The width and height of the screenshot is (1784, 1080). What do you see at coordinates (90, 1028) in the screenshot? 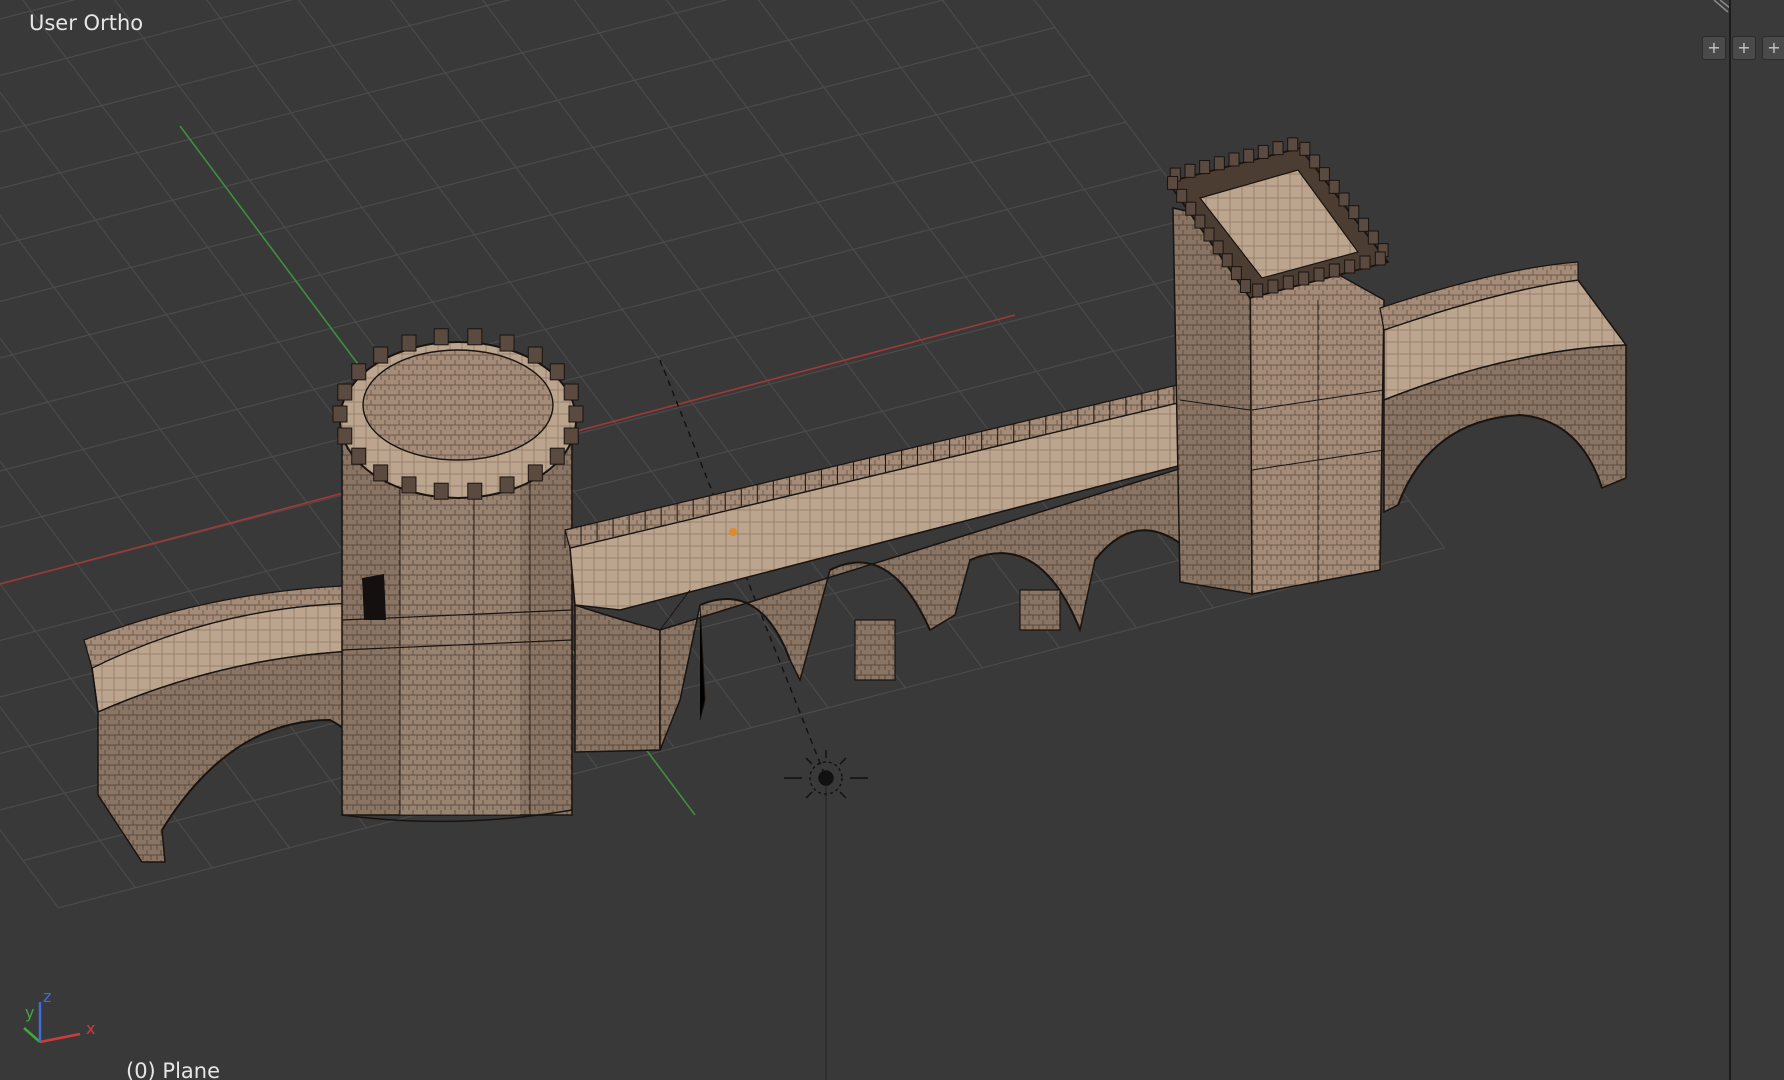
I see `gizmo-x-label: x` at bounding box center [90, 1028].